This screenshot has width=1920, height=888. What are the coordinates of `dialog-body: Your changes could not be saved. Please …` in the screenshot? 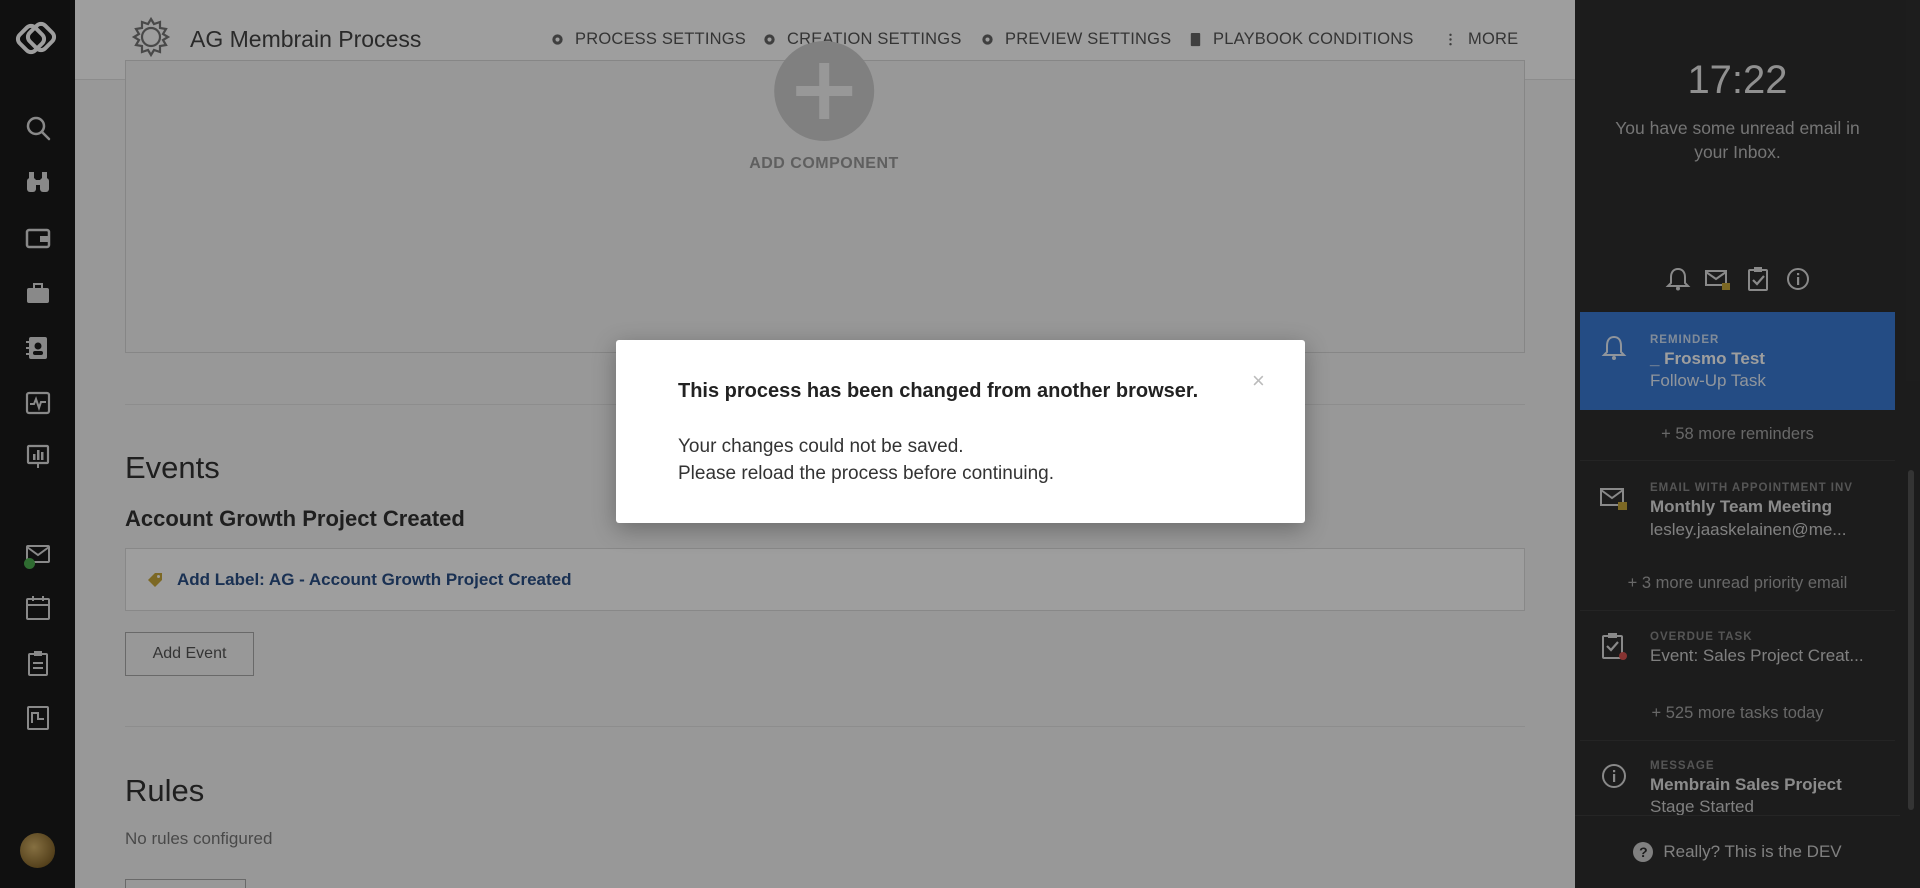 It's located at (866, 460).